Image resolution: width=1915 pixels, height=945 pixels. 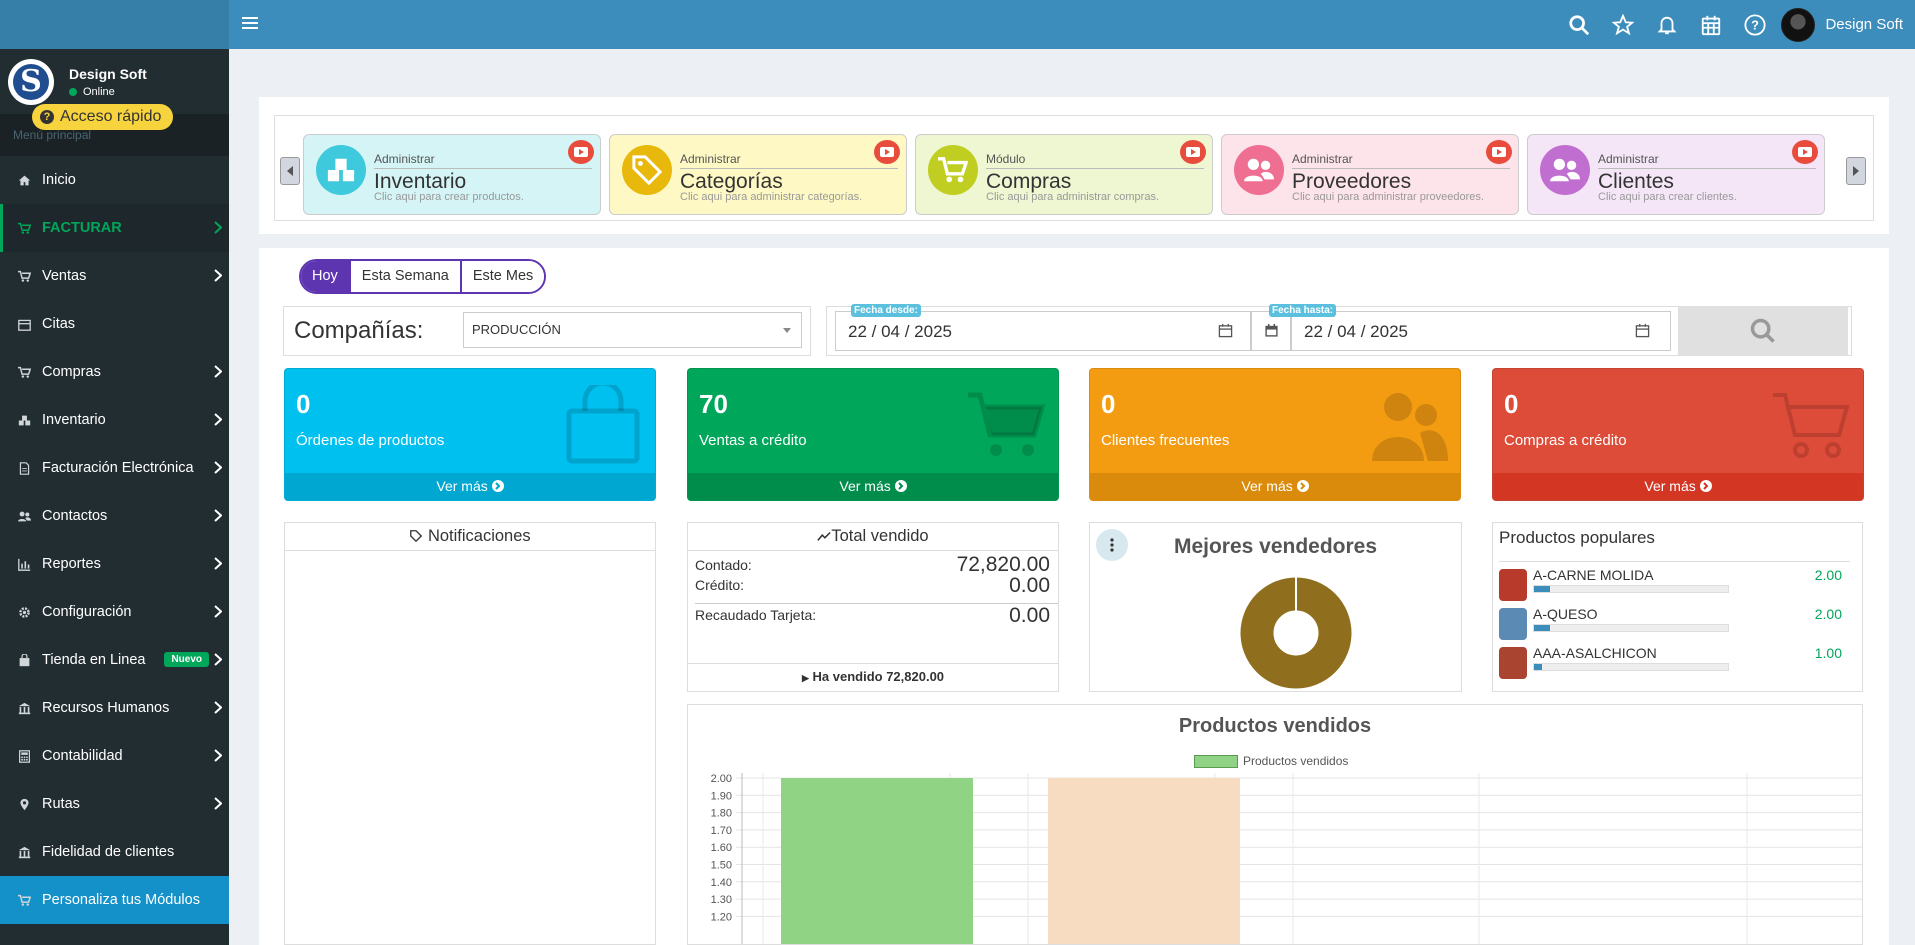 I want to click on date-from-input: 22 / 04 / 2025, so click(x=1043, y=331).